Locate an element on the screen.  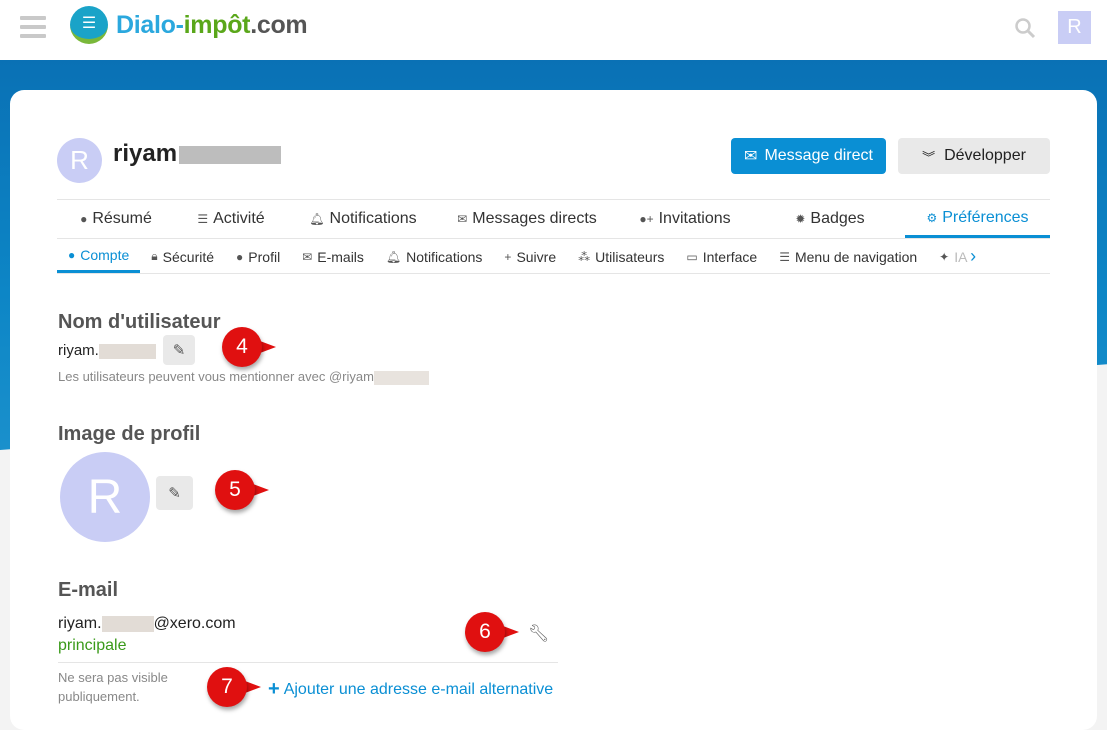
edit-username-button: ✎ is located at coordinates (179, 350).